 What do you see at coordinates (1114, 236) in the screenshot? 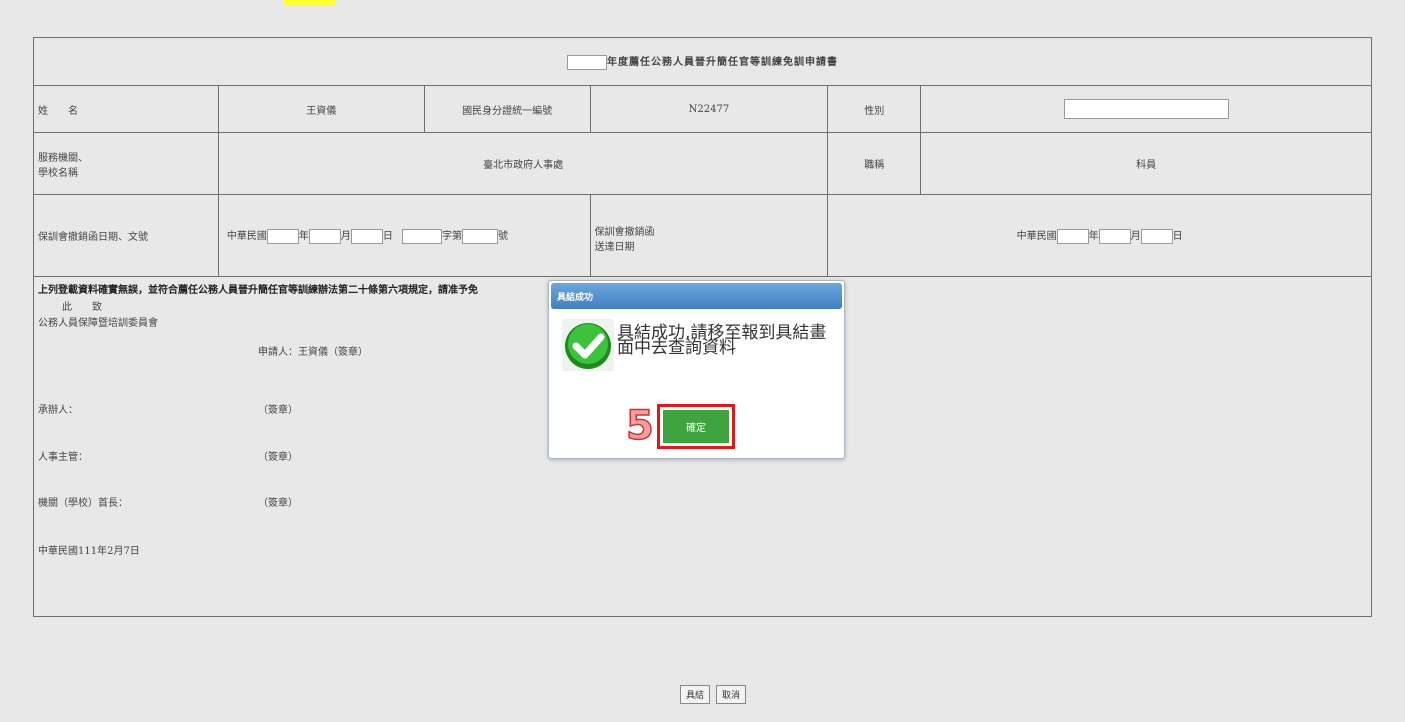
I see `delivery-month-input` at bounding box center [1114, 236].